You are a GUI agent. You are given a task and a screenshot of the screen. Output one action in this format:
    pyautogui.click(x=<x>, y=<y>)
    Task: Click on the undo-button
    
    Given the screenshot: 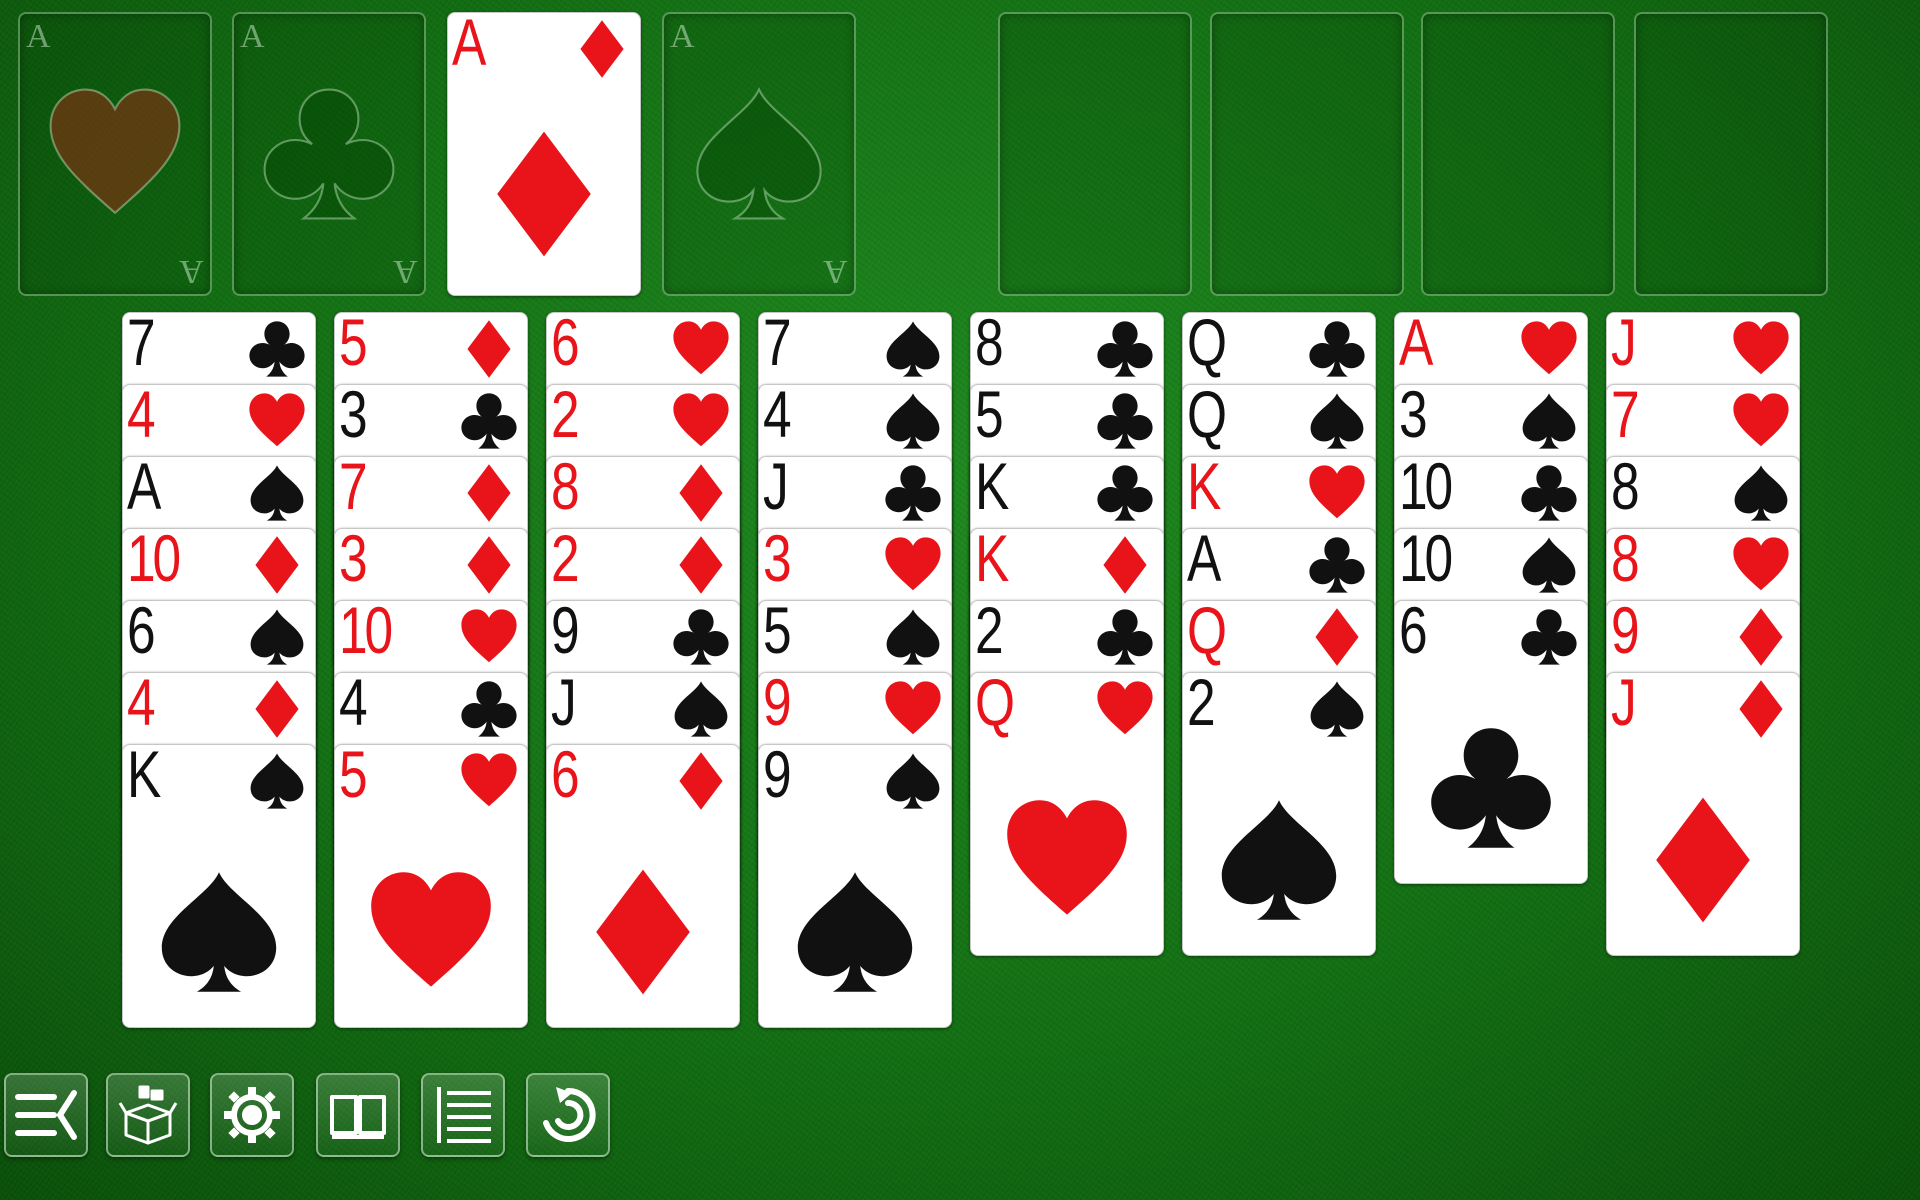 What is the action you would take?
    pyautogui.click(x=568, y=1115)
    